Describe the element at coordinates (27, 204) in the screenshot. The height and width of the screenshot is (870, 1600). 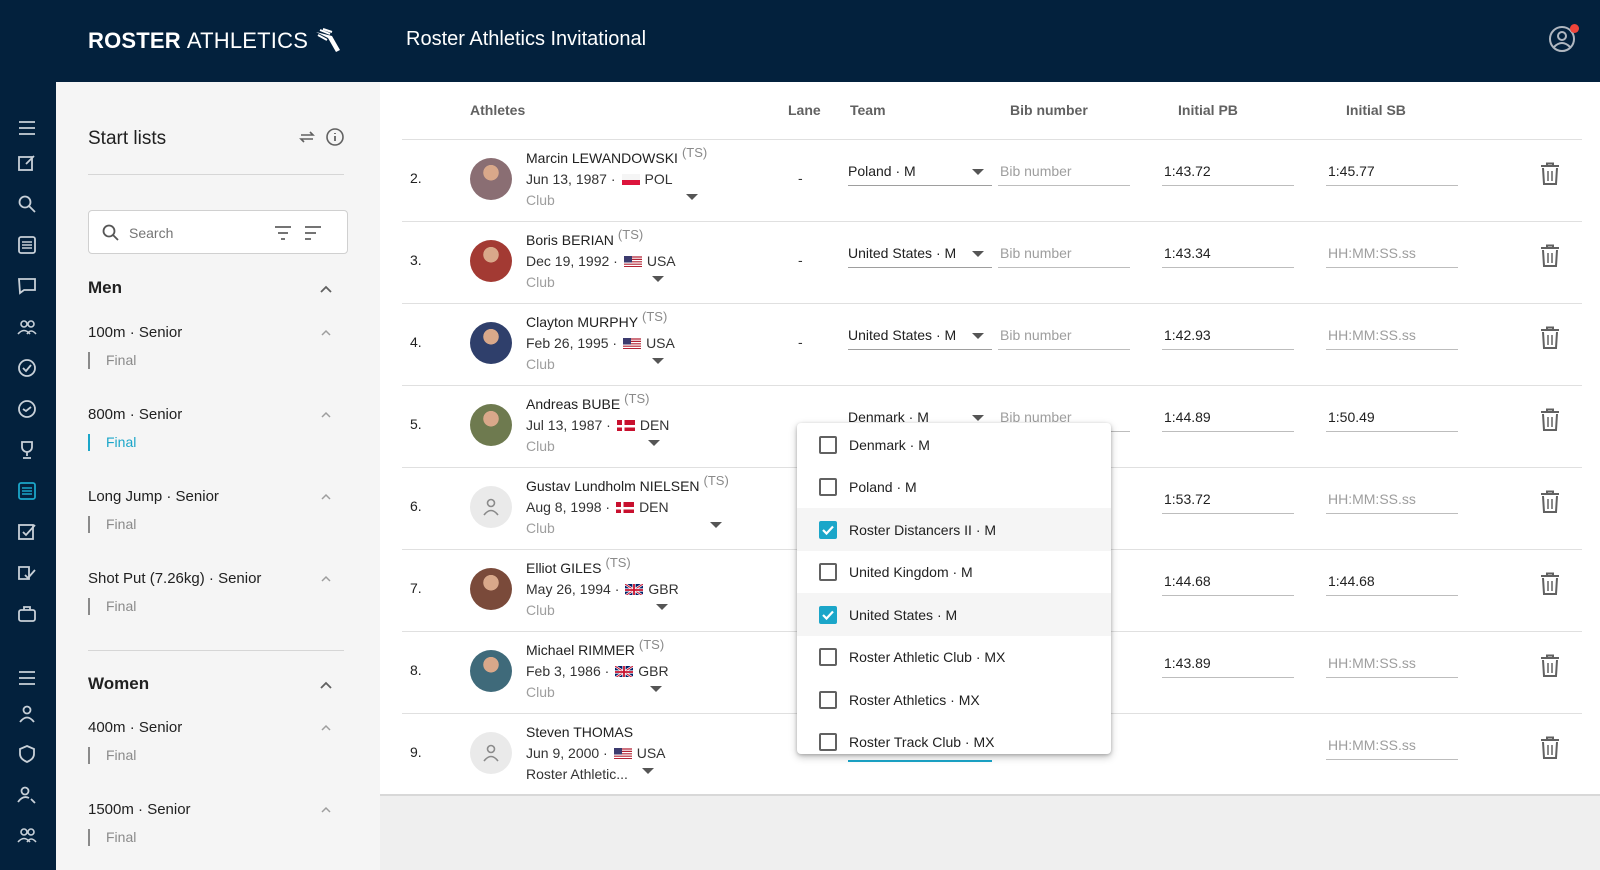
I see `search-icon` at that location.